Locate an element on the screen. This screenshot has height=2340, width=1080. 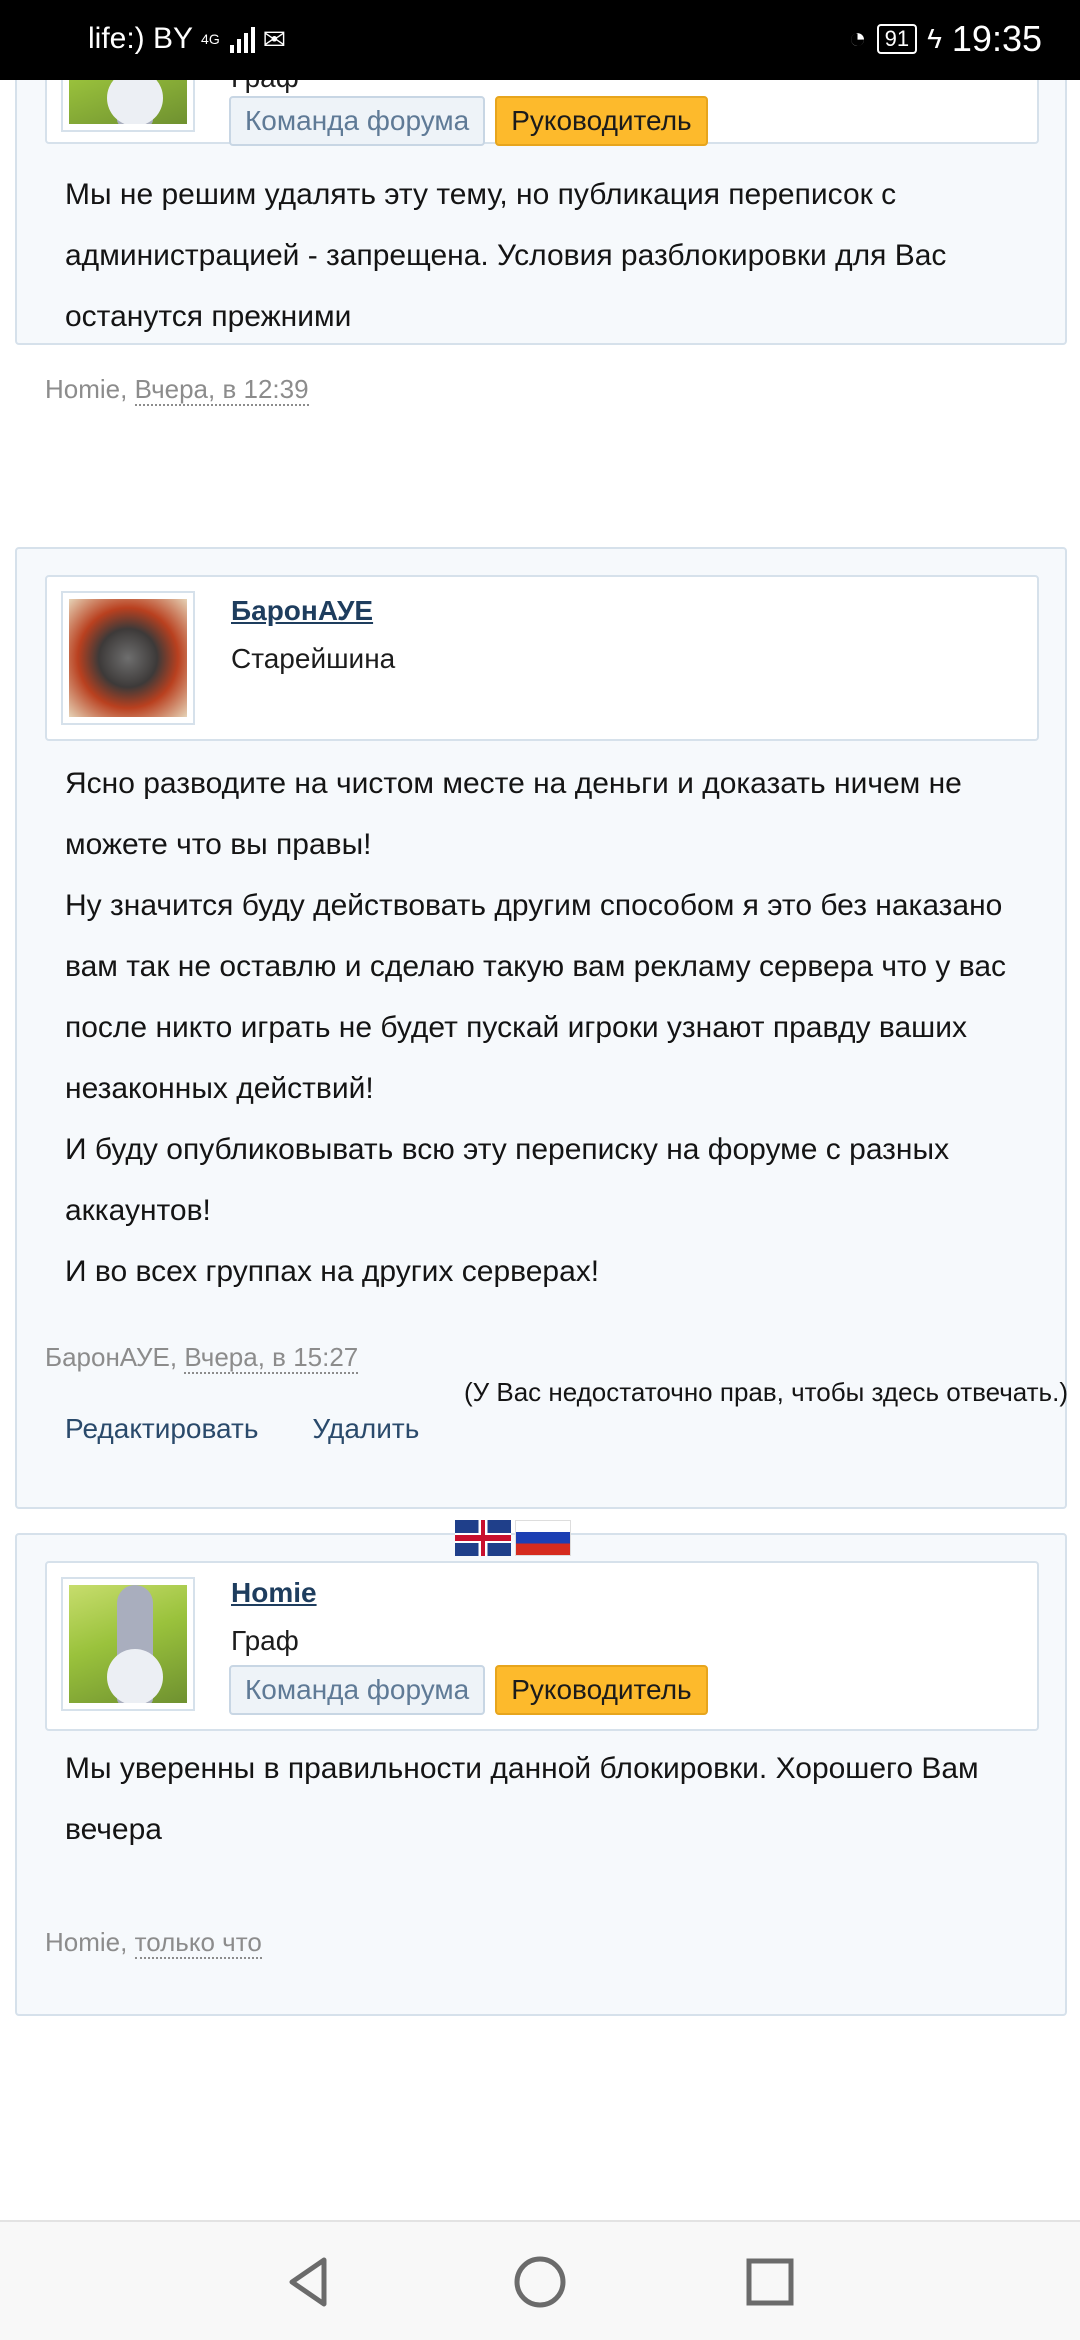
language-selector is located at coordinates (513, 1538).